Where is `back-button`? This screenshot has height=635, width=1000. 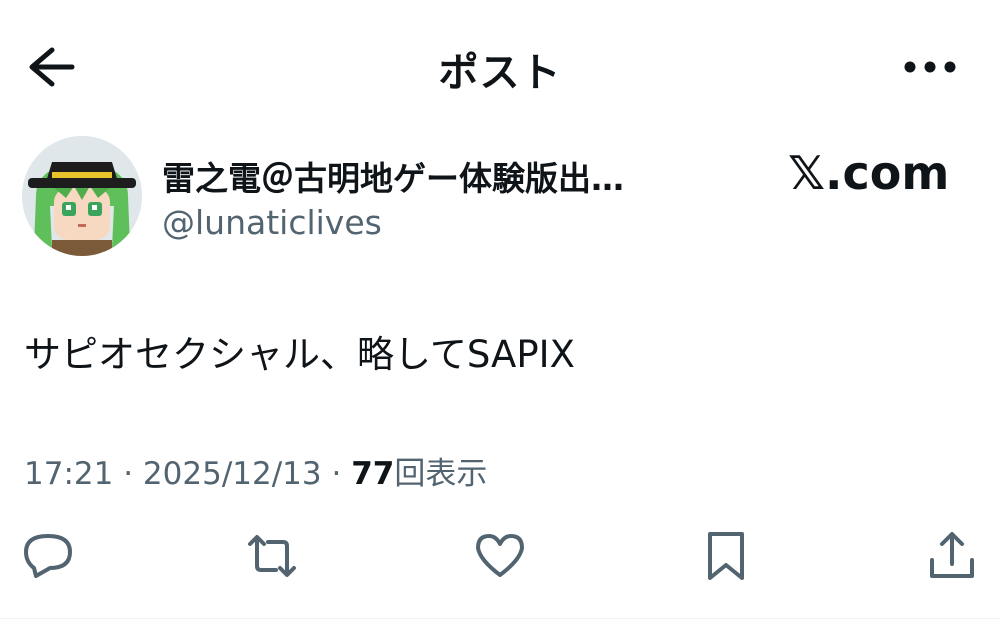
back-button is located at coordinates (50, 67).